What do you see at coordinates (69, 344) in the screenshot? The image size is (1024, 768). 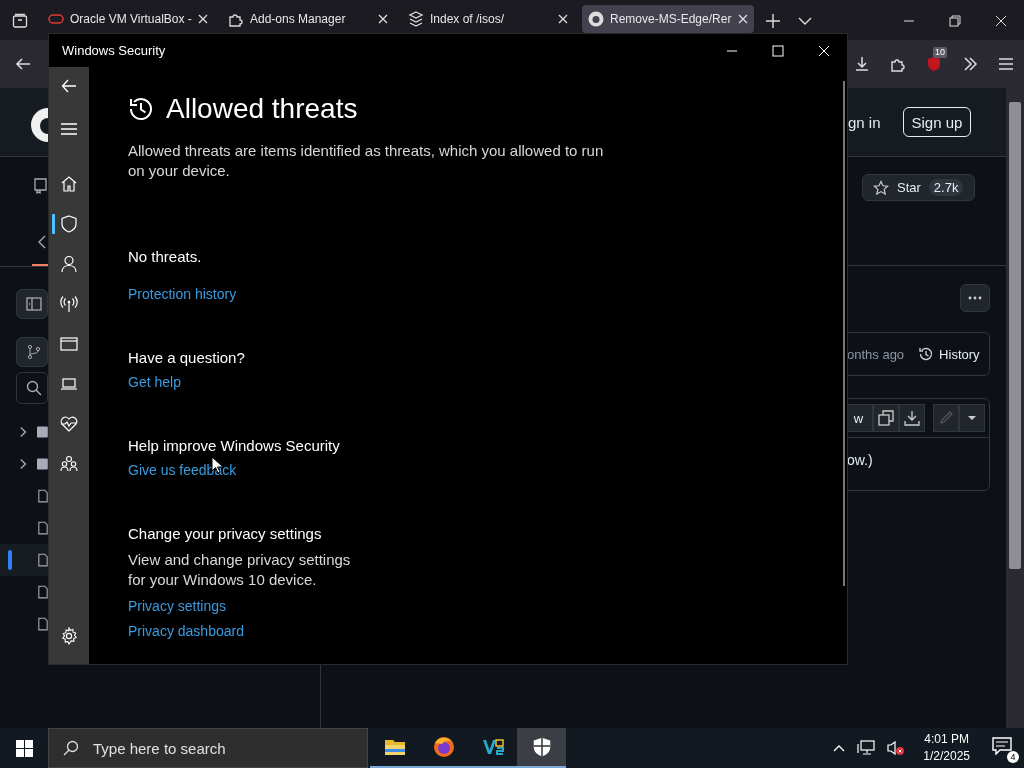 I see `window-icon` at bounding box center [69, 344].